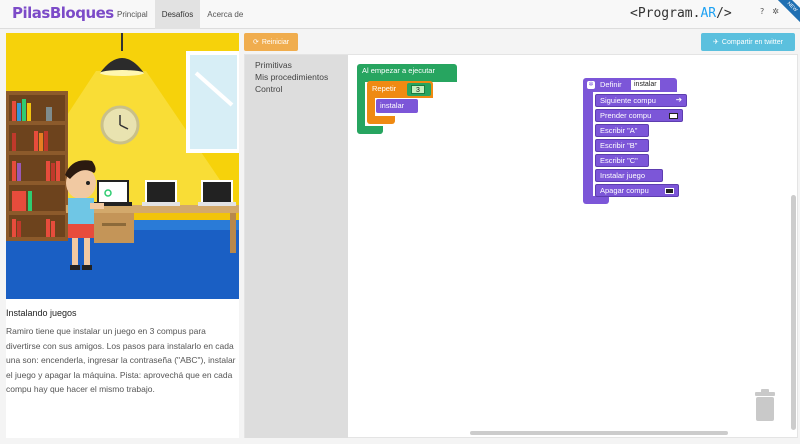 The image size is (800, 444). I want to click on nav-item-desafios: Desafíos, so click(177, 14).